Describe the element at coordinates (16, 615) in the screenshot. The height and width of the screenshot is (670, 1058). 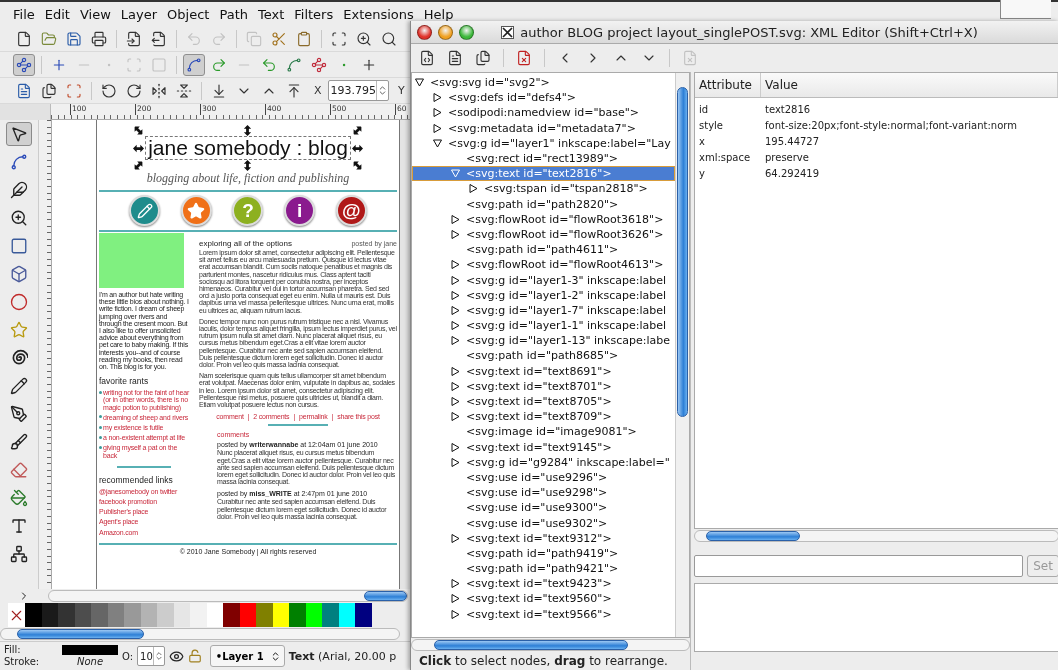
I see `no-paint-swatch` at that location.